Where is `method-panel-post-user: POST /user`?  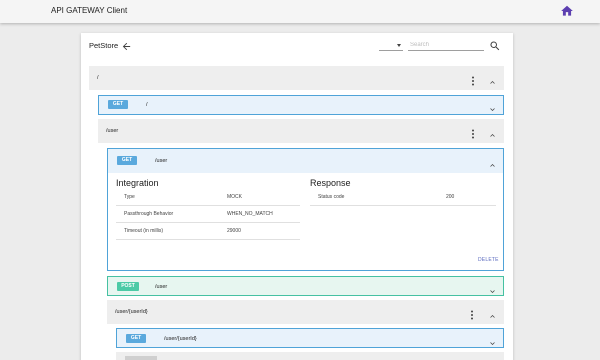
method-panel-post-user: POST /user is located at coordinates (305, 286).